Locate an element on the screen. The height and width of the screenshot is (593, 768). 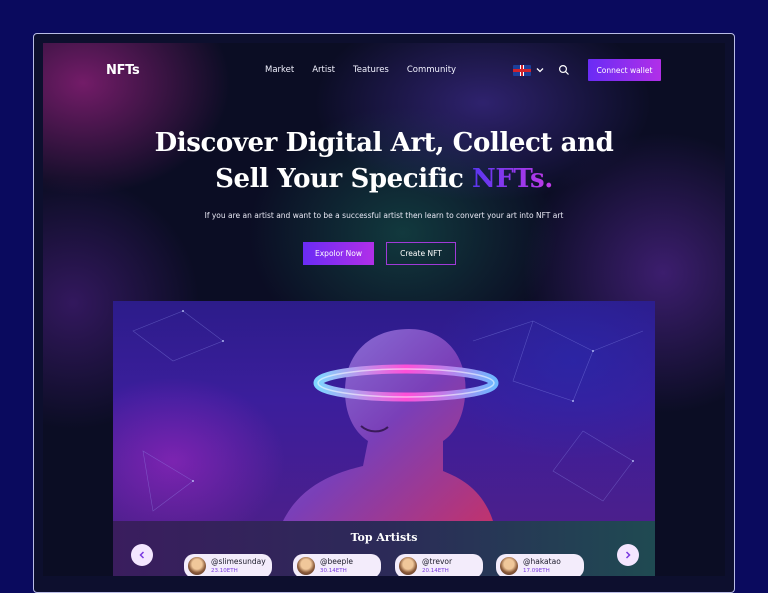
create-nft-button: Create NFT is located at coordinates (421, 253).